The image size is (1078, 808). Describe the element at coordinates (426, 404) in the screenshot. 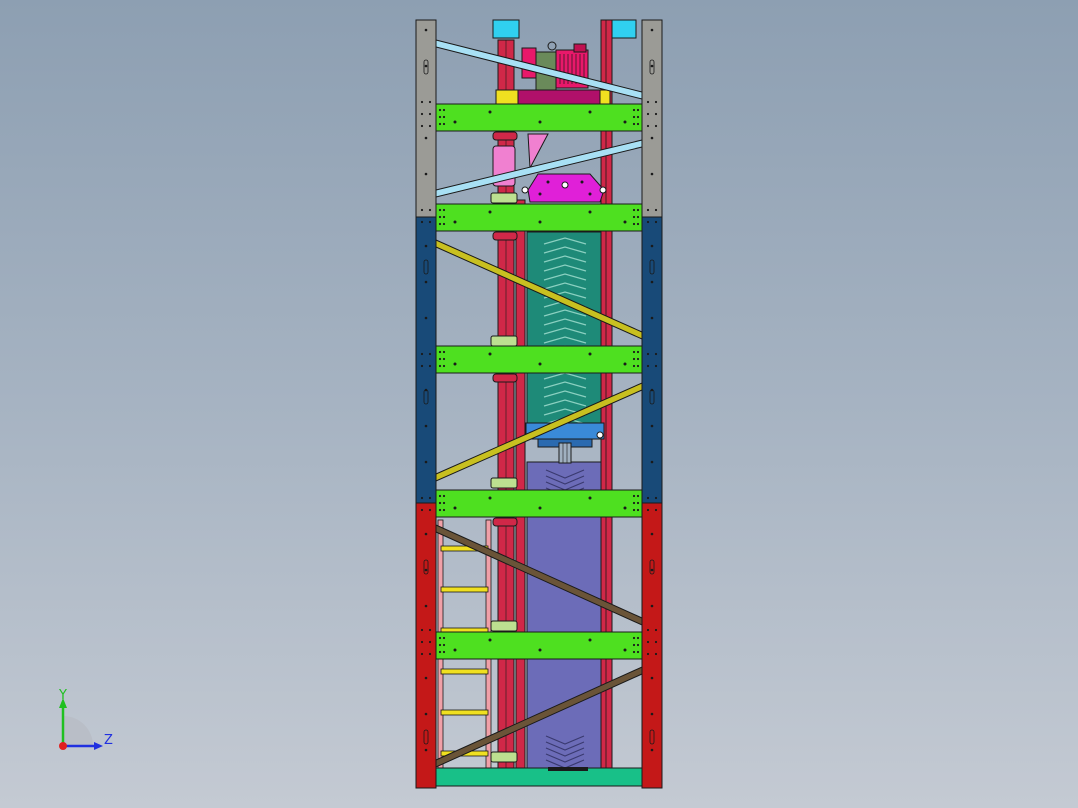

I see `column-left` at that location.